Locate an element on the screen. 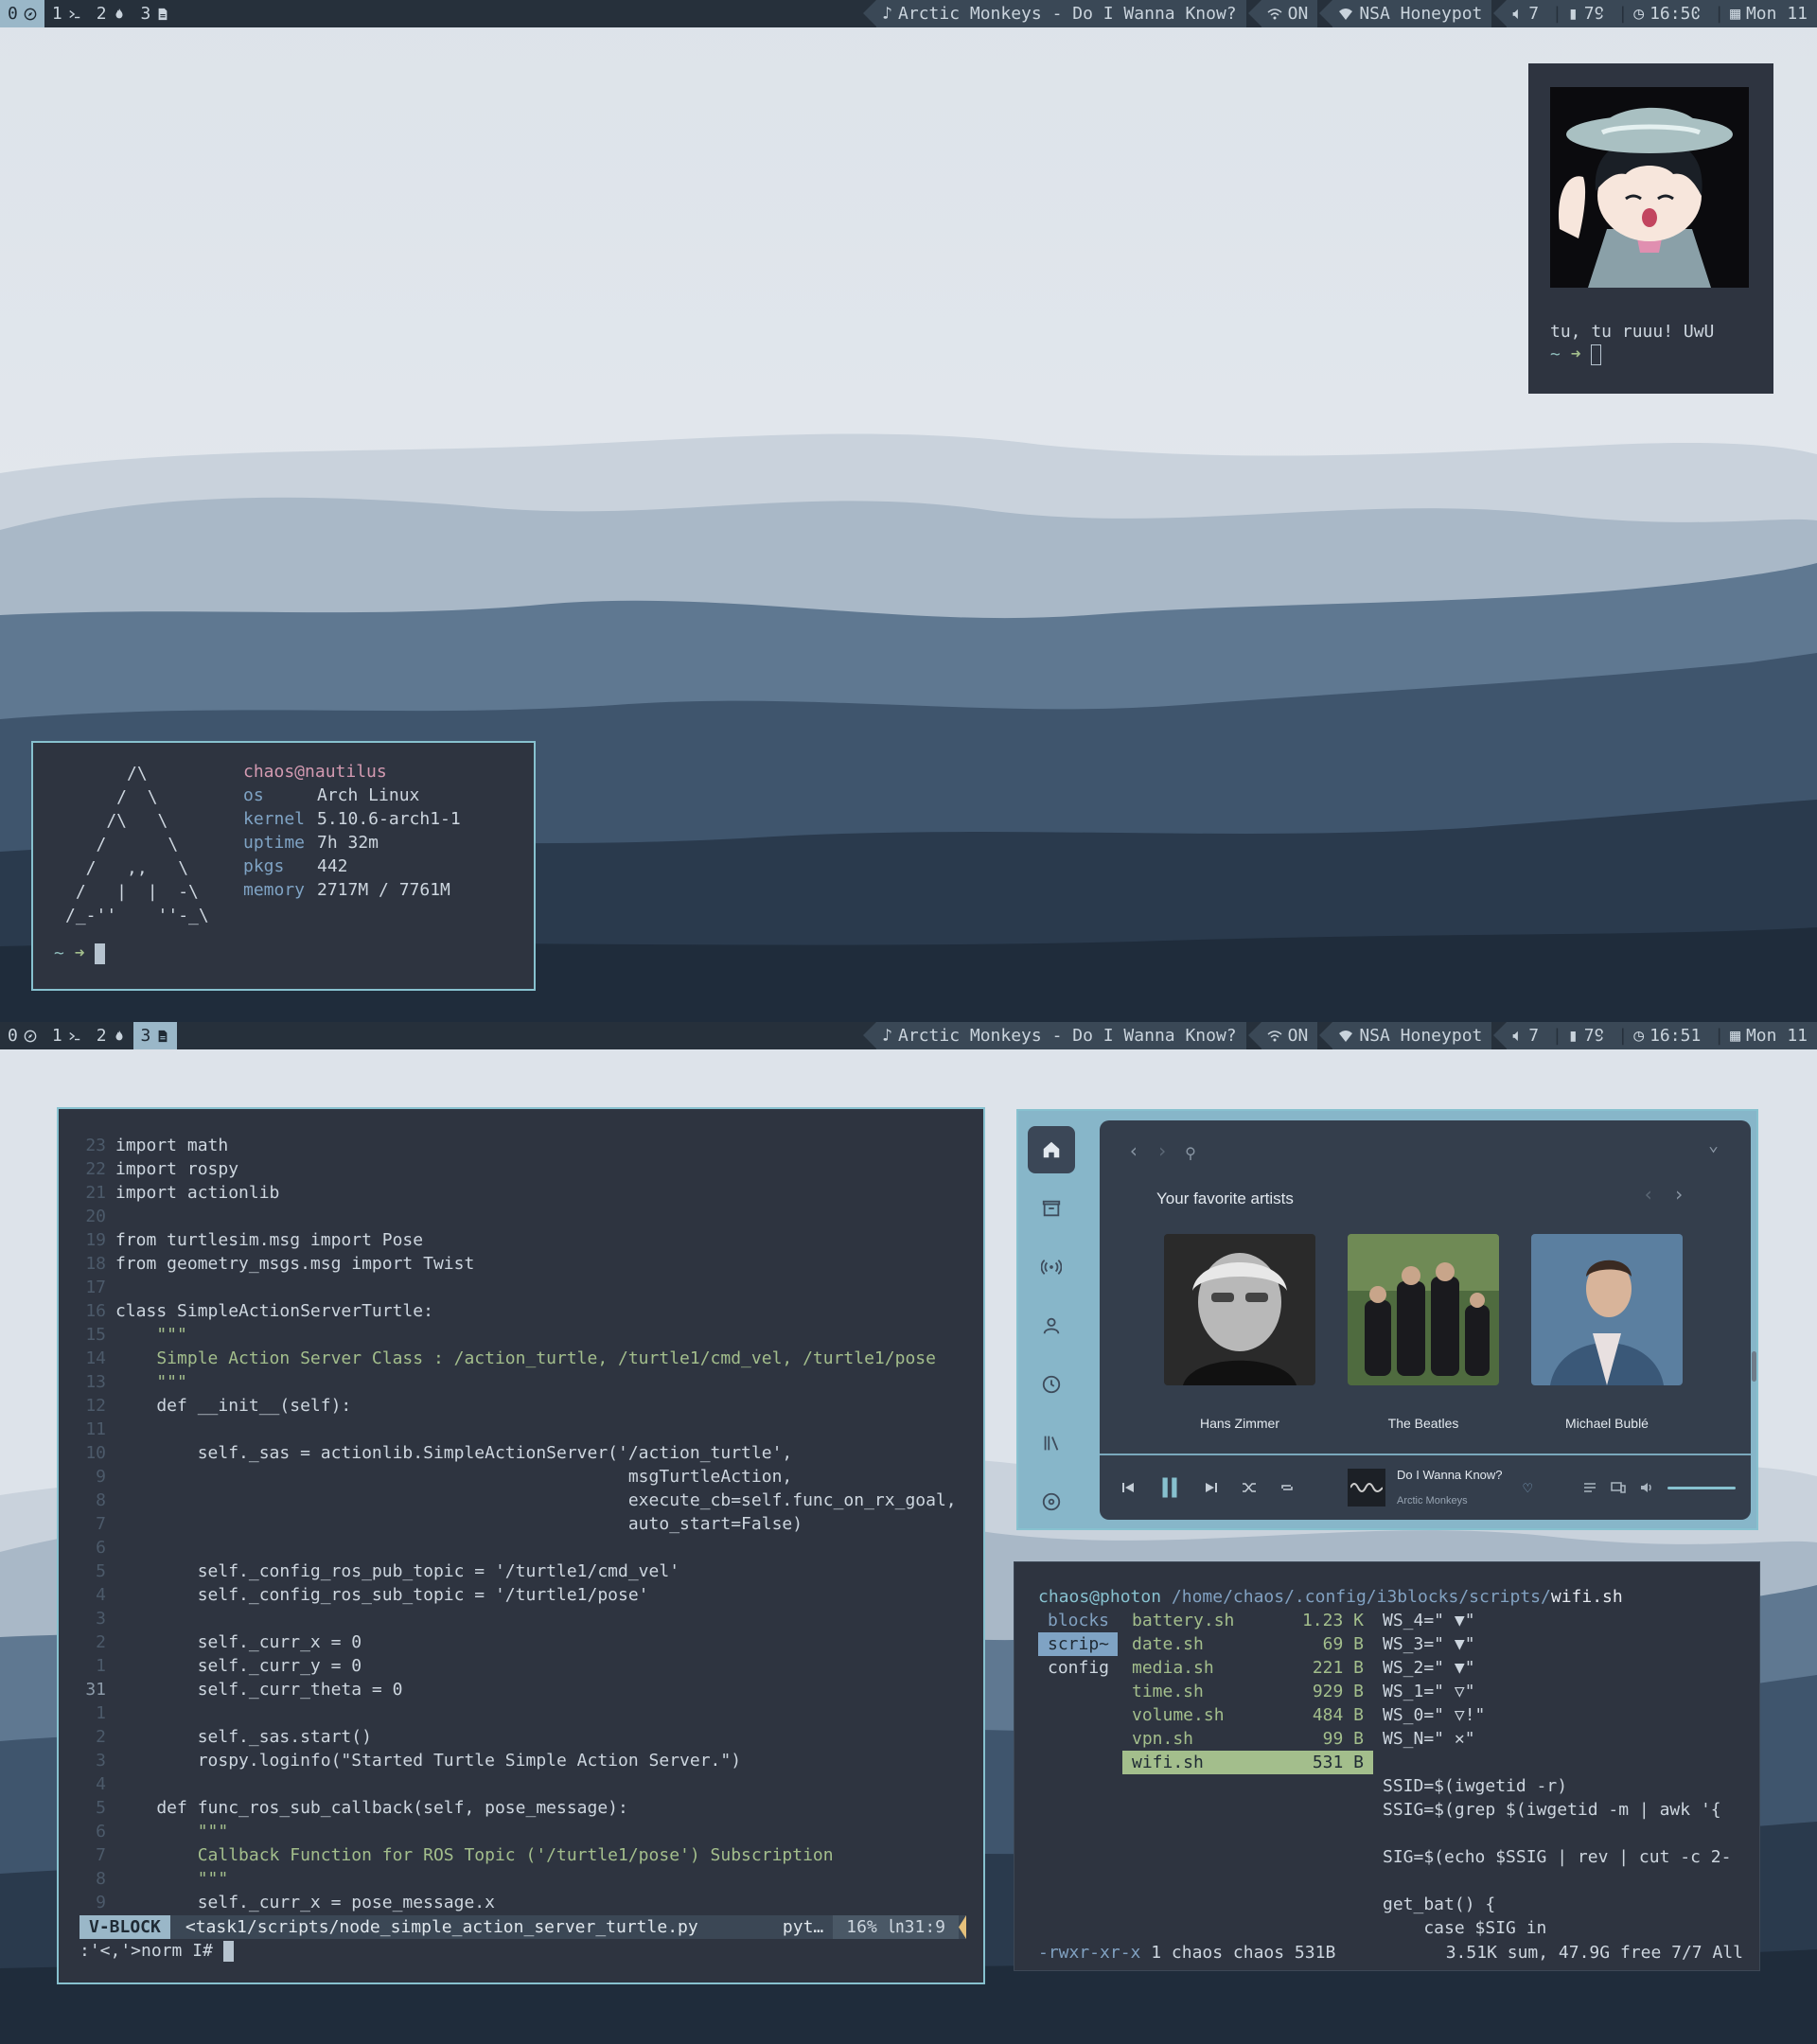  code-line: 31 self._curr_theta = 0 is located at coordinates (522, 1689).